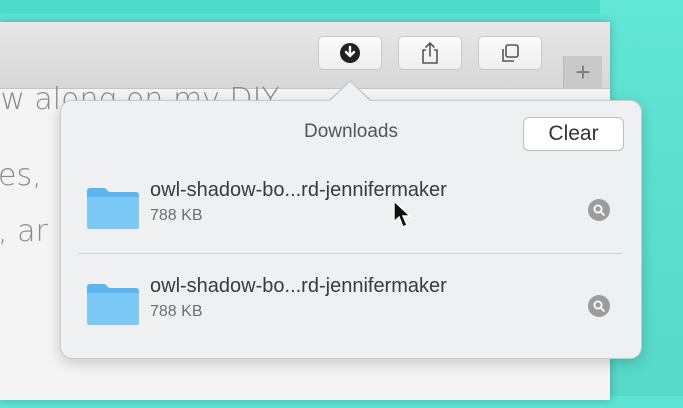 Image resolution: width=683 pixels, height=408 pixels. What do you see at coordinates (305, 55) in the screenshot?
I see `browser-toolbar: +` at bounding box center [305, 55].